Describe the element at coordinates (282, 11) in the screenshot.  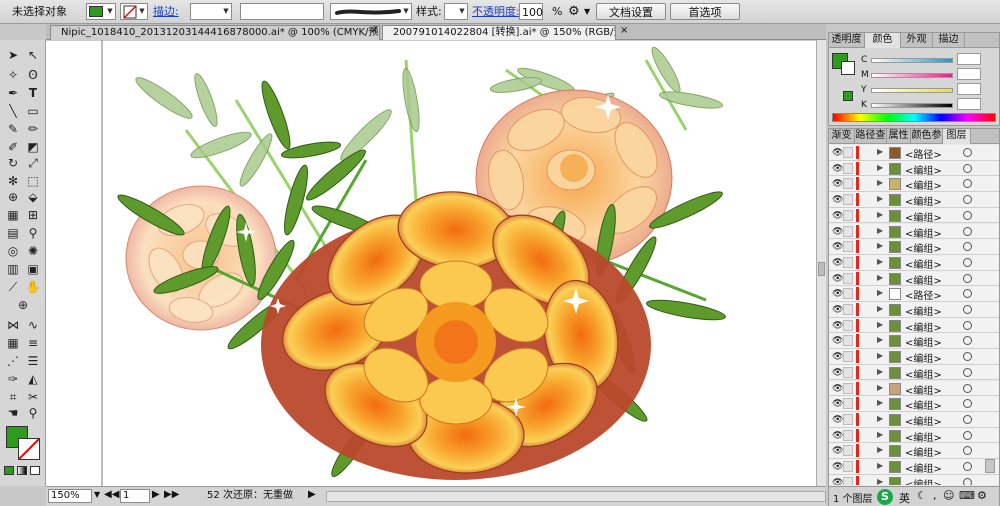
I see `variable-width-profile` at that location.